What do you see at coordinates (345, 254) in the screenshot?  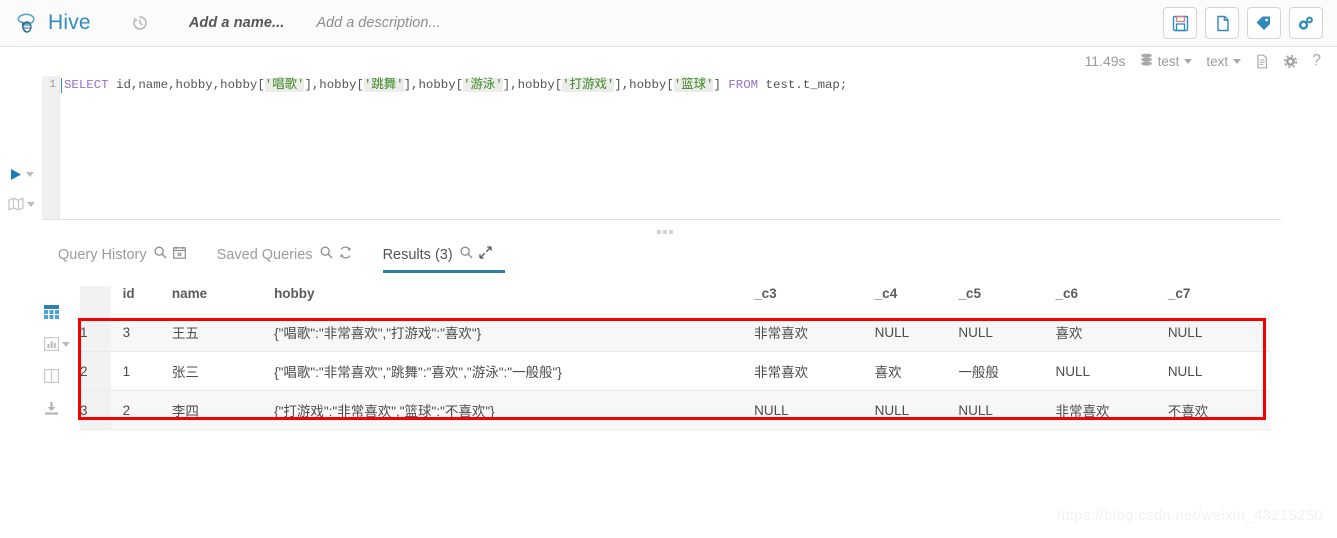 I see `refresh-icon` at bounding box center [345, 254].